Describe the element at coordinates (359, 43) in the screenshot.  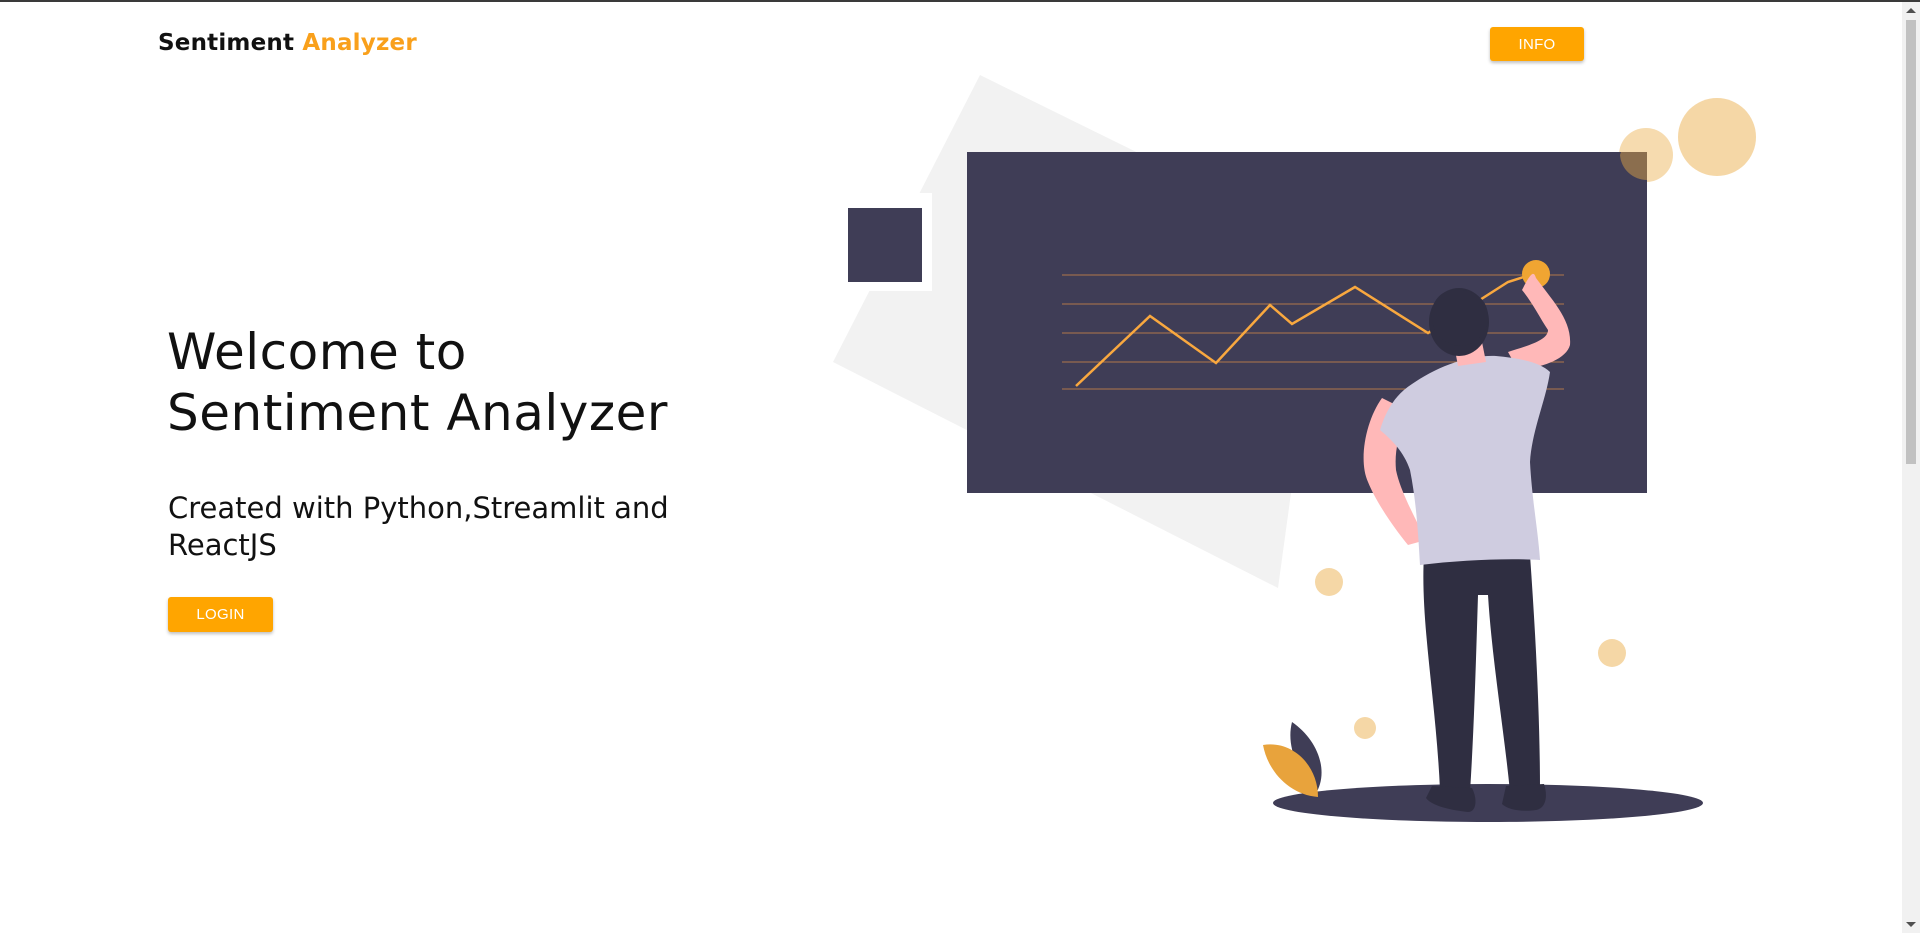
I see `brand-accent: Analyzer` at that location.